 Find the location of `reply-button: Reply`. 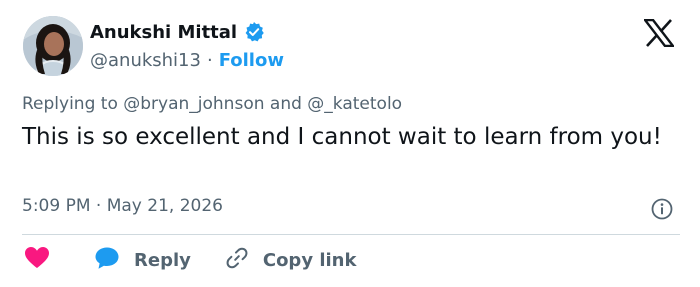

reply-button: Reply is located at coordinates (142, 260).